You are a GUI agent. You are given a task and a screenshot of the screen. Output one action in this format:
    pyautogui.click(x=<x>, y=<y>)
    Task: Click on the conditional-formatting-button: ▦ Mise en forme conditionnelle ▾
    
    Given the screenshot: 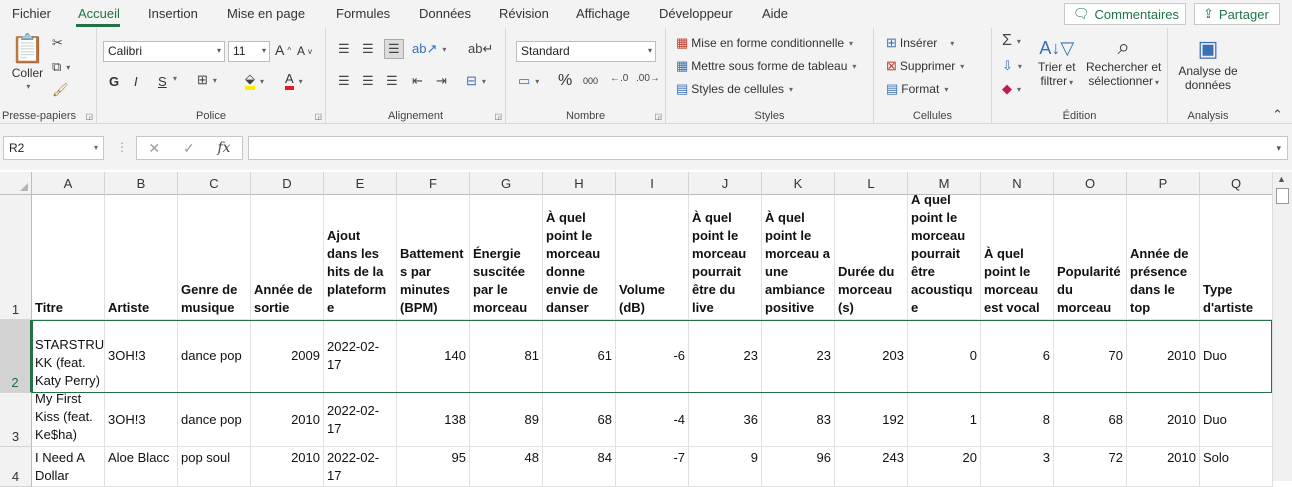 What is the action you would take?
    pyautogui.click(x=764, y=43)
    